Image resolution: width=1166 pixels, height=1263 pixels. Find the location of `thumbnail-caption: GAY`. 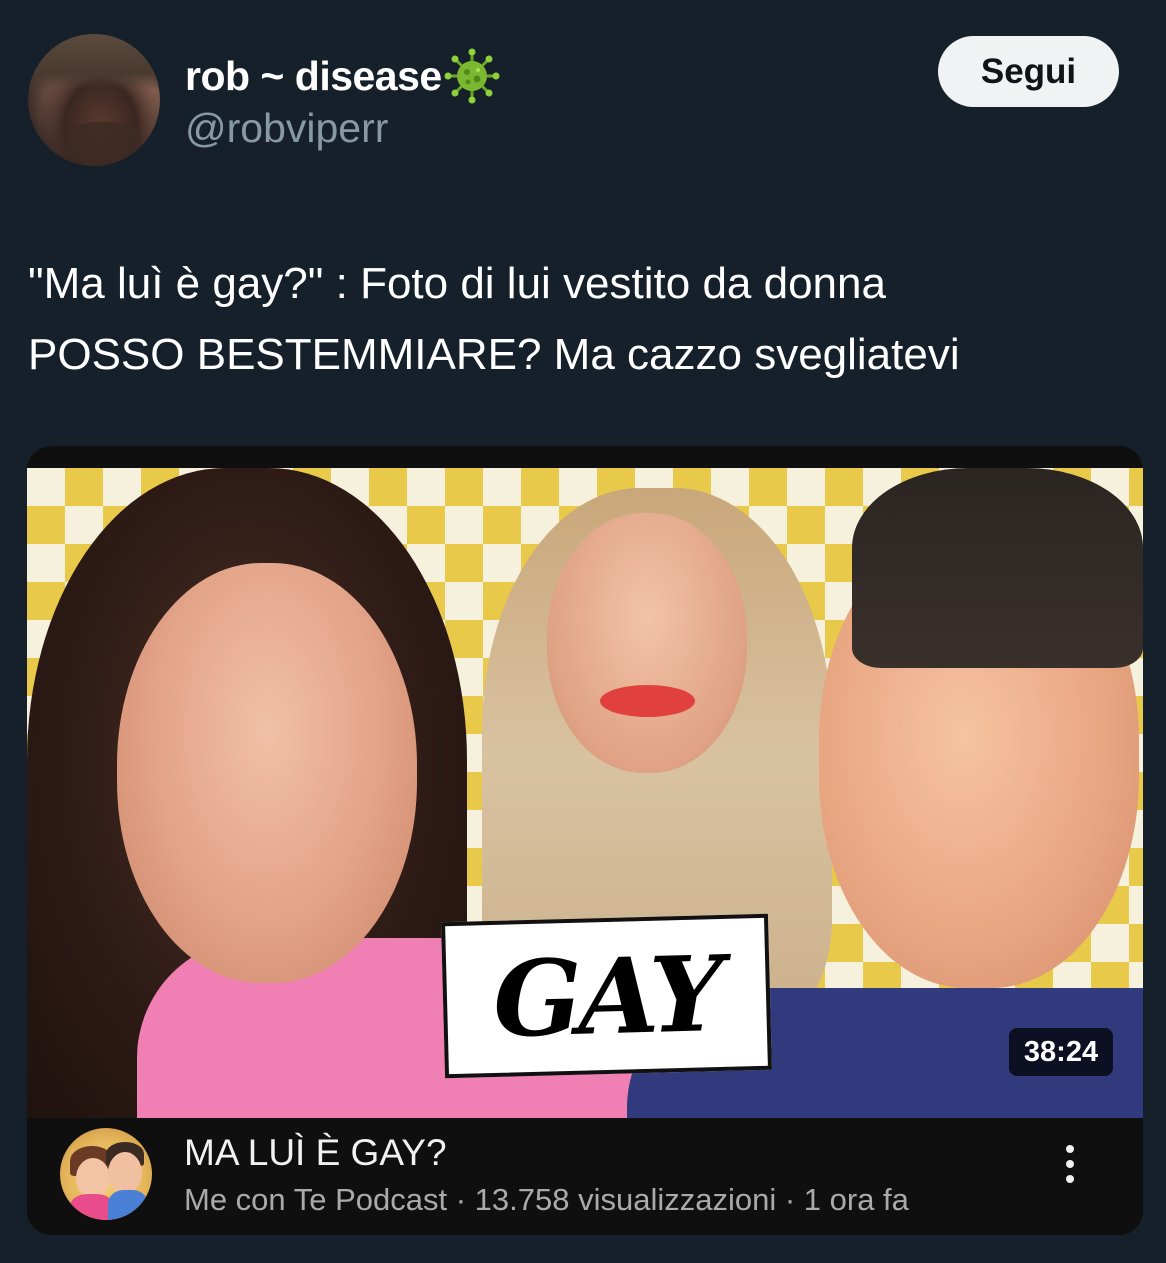

thumbnail-caption: GAY is located at coordinates (606, 996).